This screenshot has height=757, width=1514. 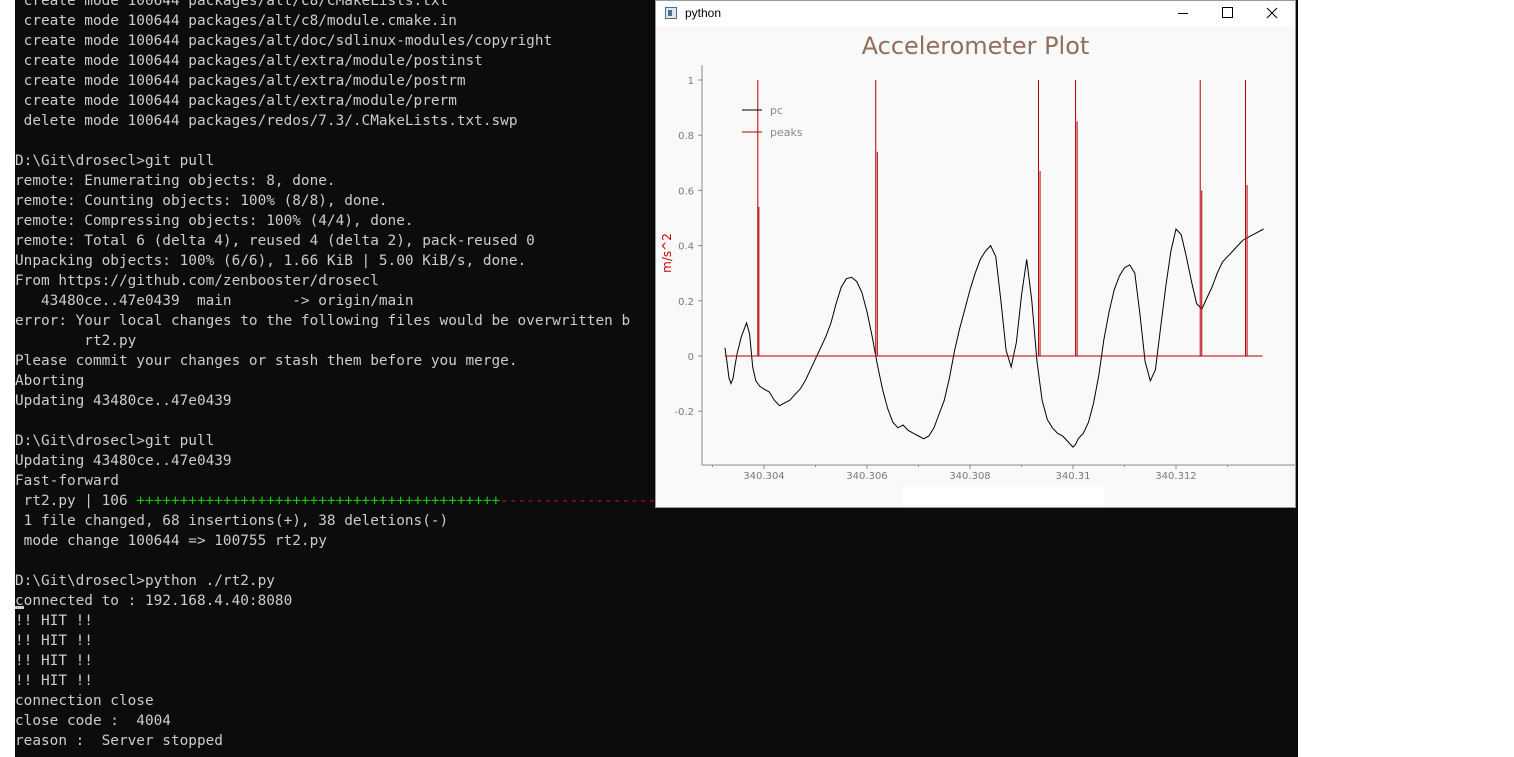 What do you see at coordinates (969, 476) in the screenshot?
I see `x-tick-label: 340.308` at bounding box center [969, 476].